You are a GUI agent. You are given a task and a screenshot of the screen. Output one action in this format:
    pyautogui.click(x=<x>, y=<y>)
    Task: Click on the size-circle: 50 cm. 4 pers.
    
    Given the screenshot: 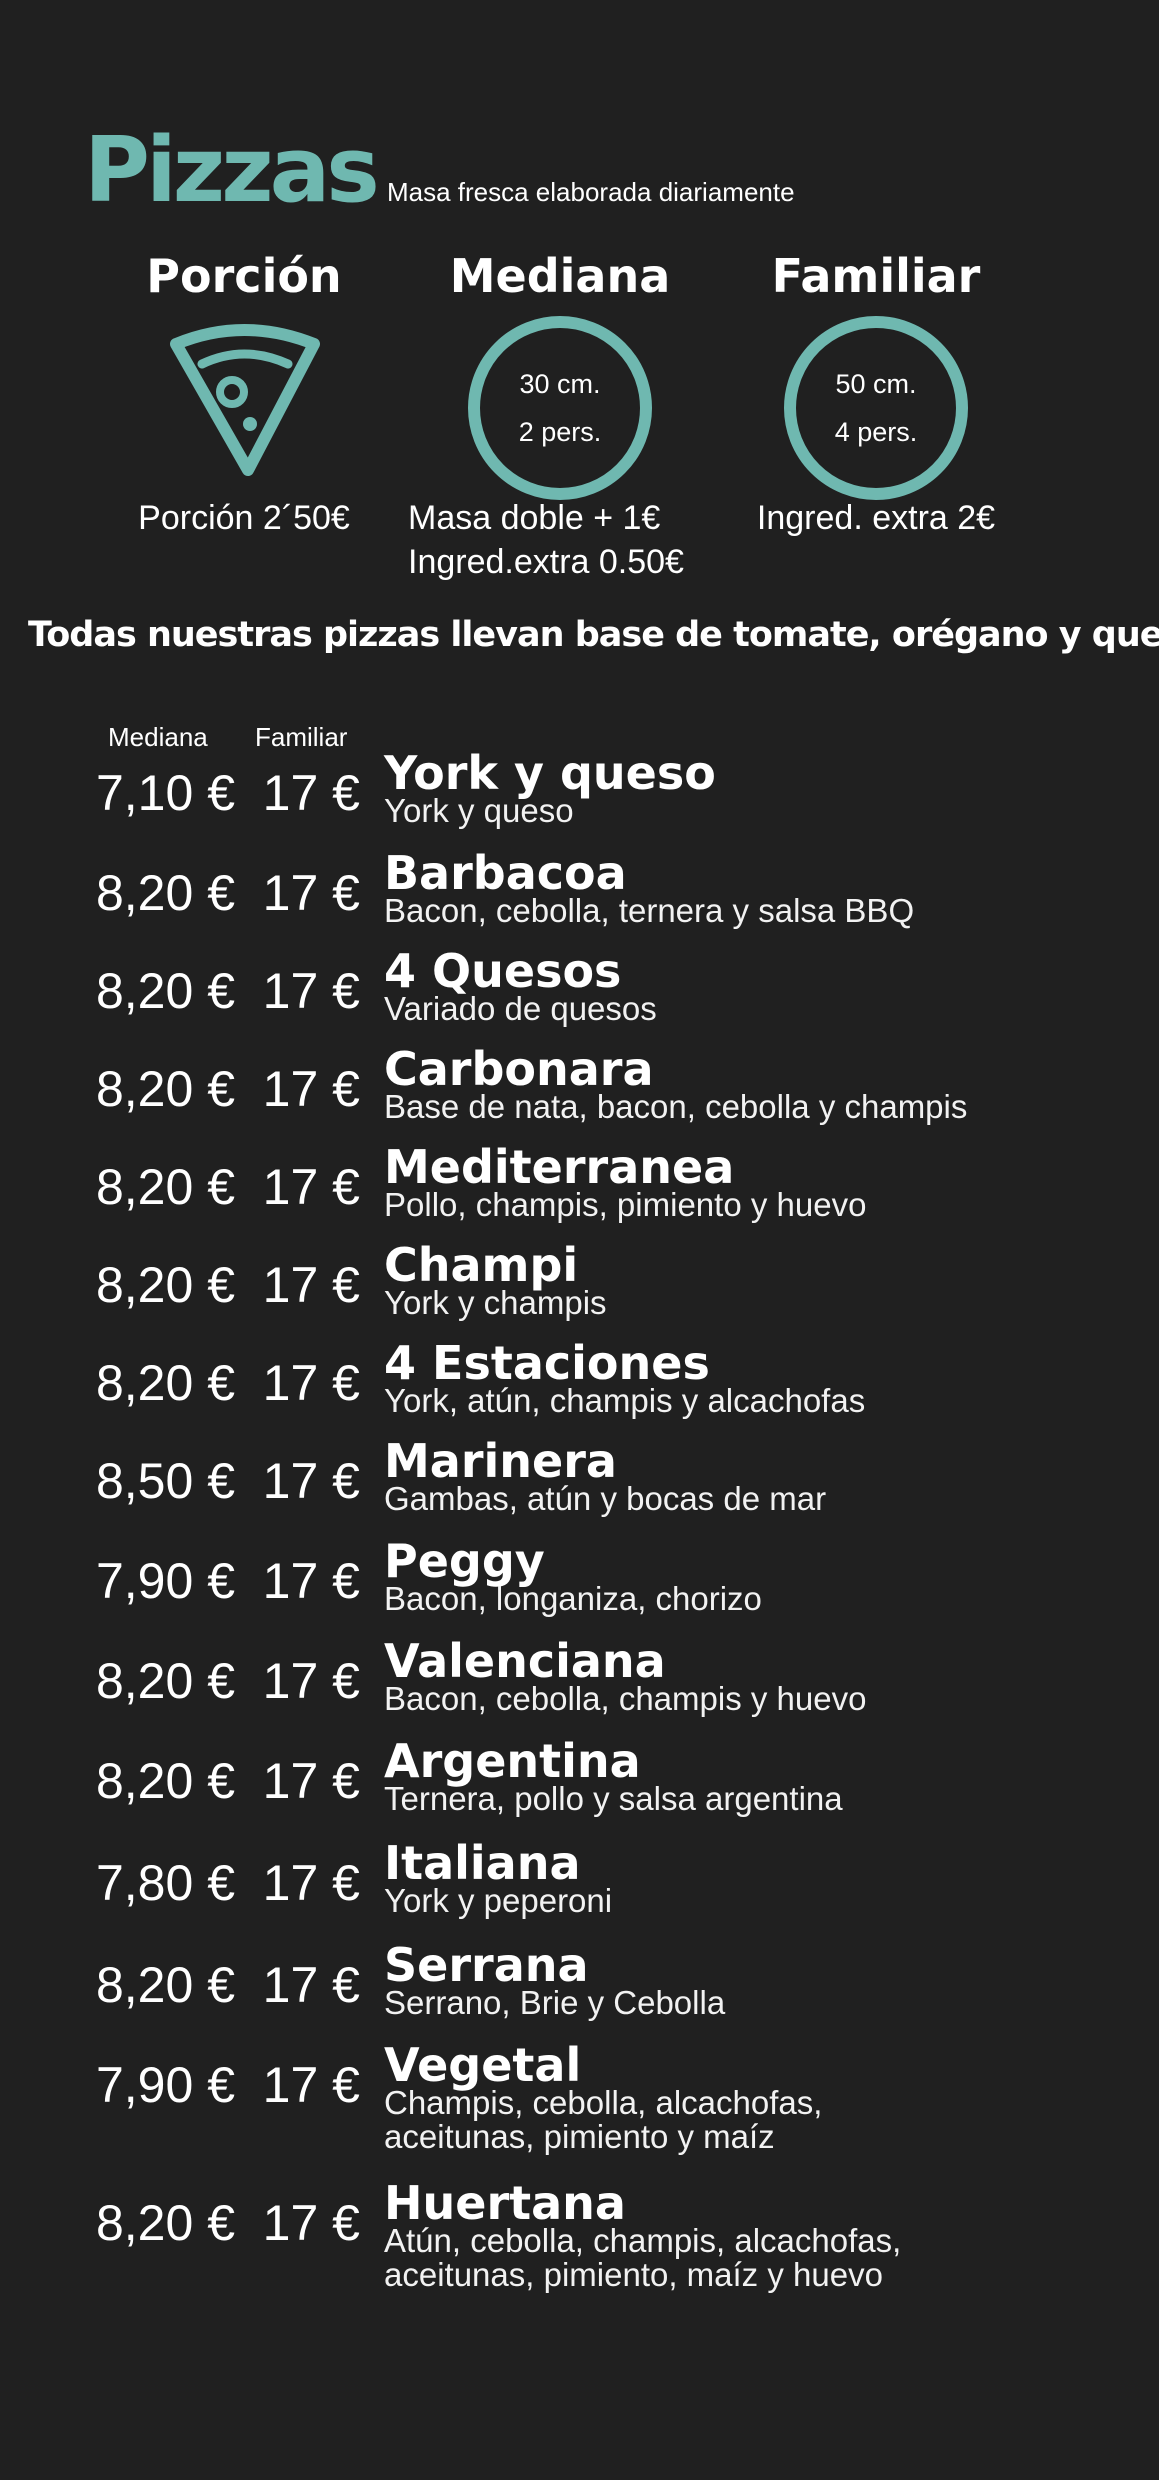 What is the action you would take?
    pyautogui.click(x=876, y=408)
    